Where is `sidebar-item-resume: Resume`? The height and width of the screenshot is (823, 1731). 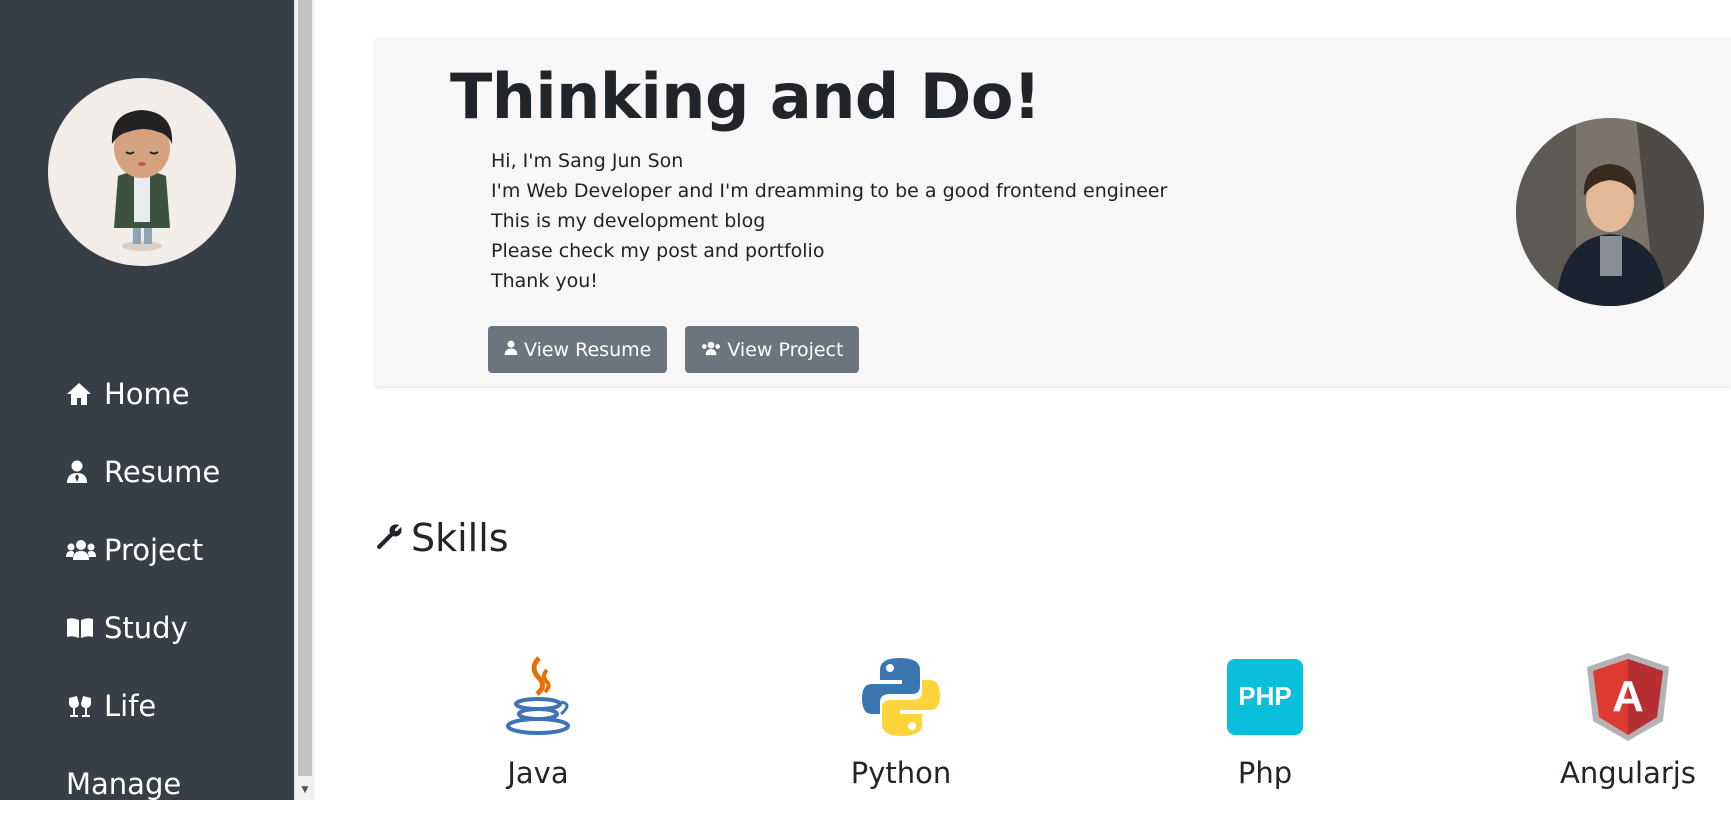
sidebar-item-resume: Resume is located at coordinates (143, 472).